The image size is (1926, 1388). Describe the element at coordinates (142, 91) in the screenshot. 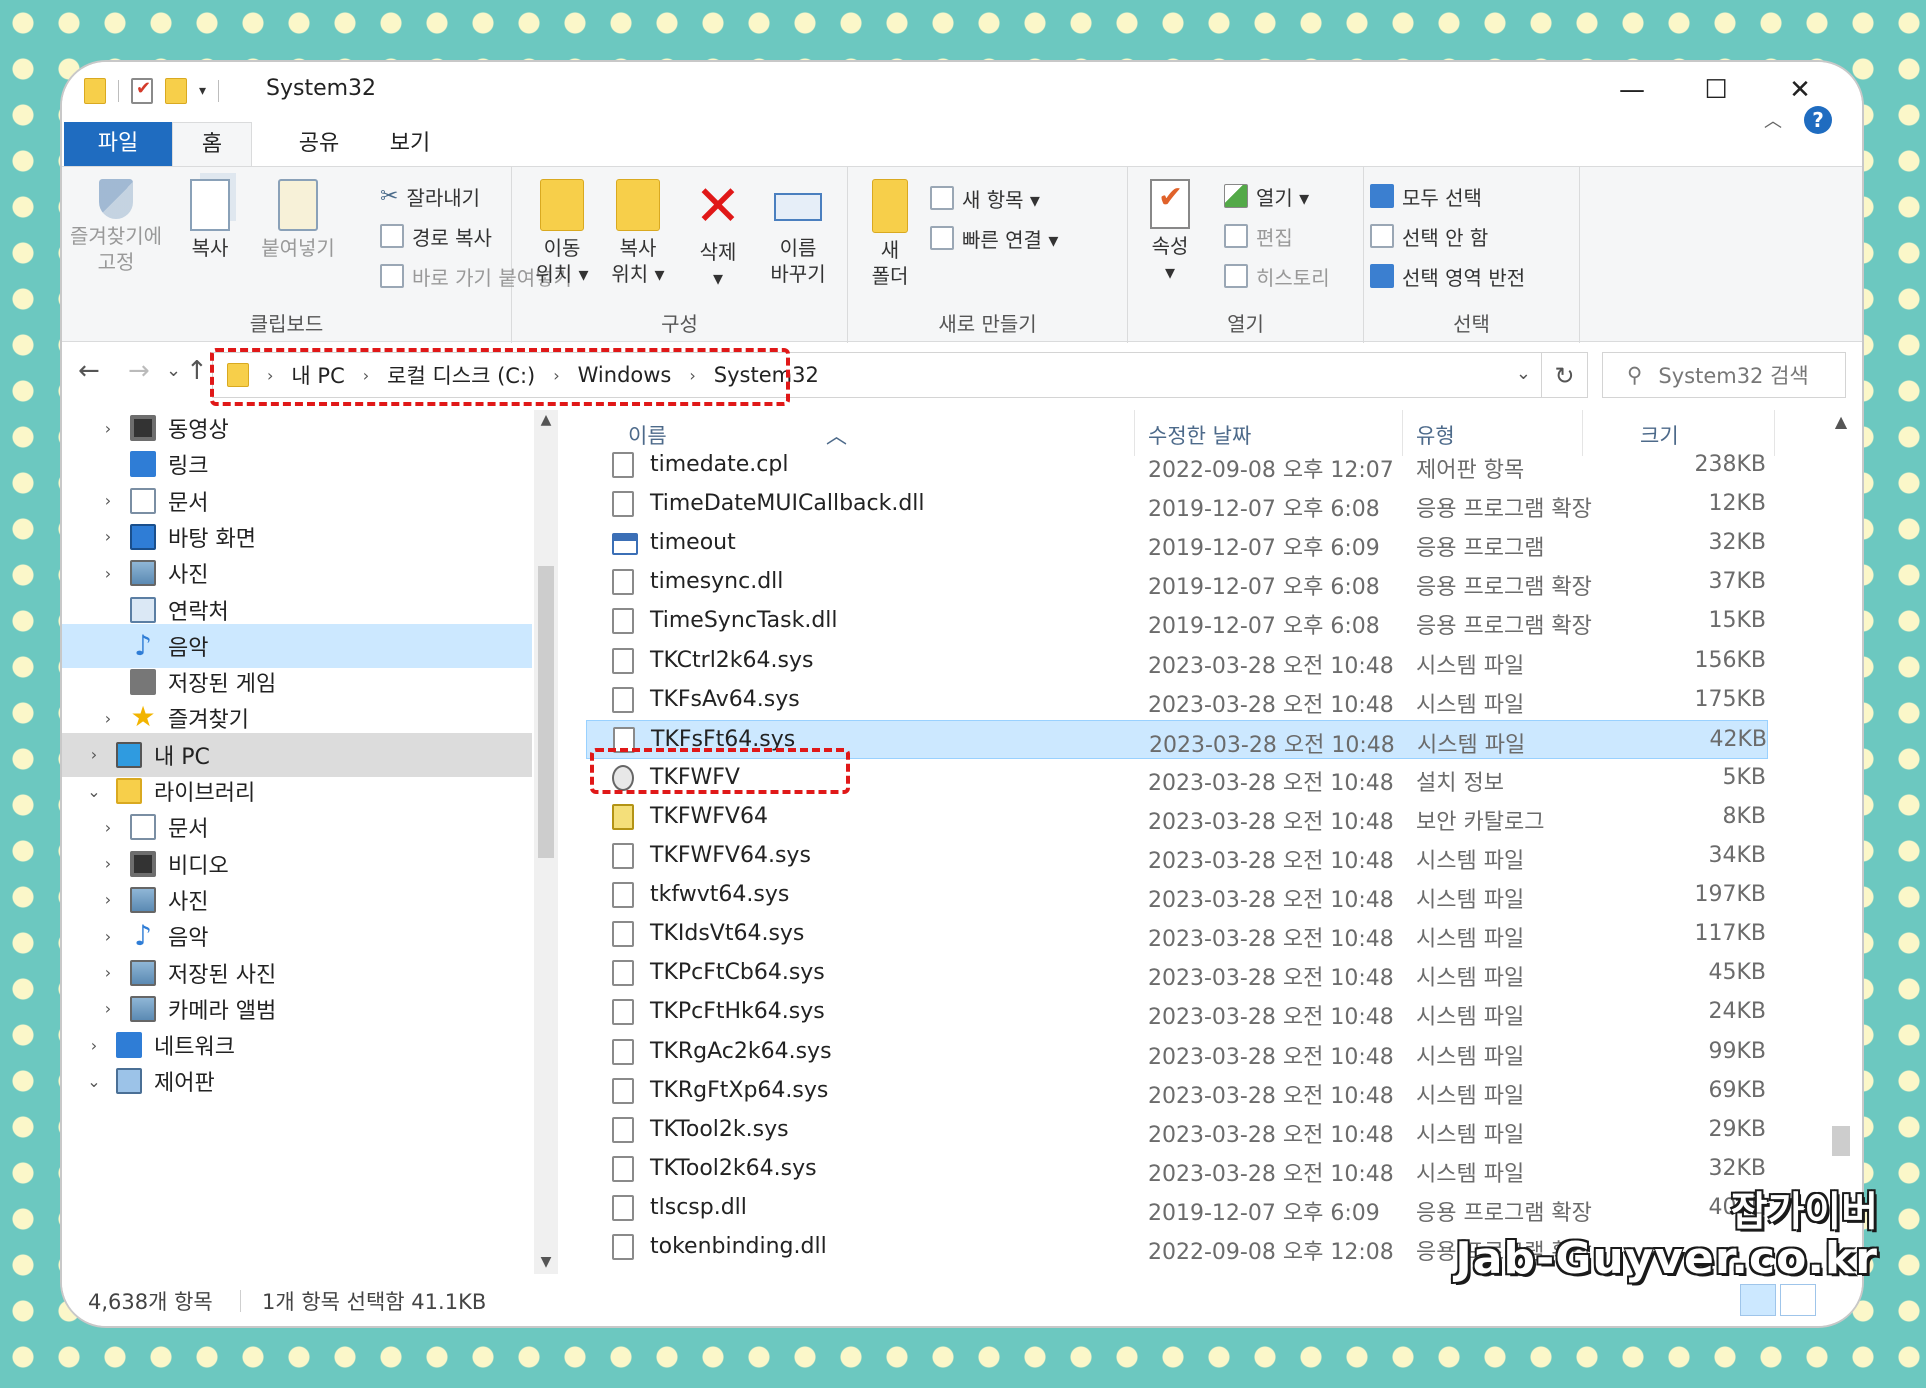

I see `properties-icon` at that location.